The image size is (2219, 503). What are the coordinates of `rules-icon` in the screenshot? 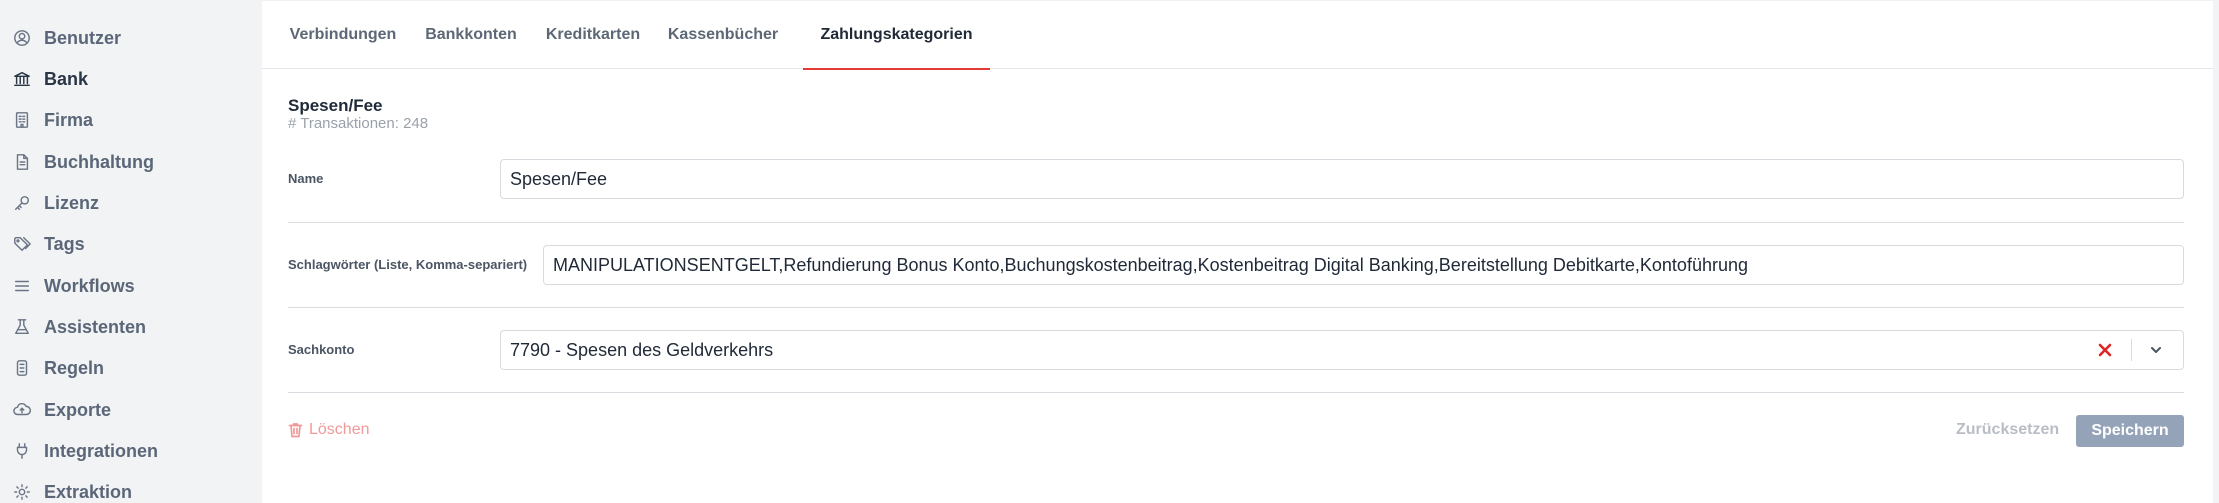 It's located at (22, 368).